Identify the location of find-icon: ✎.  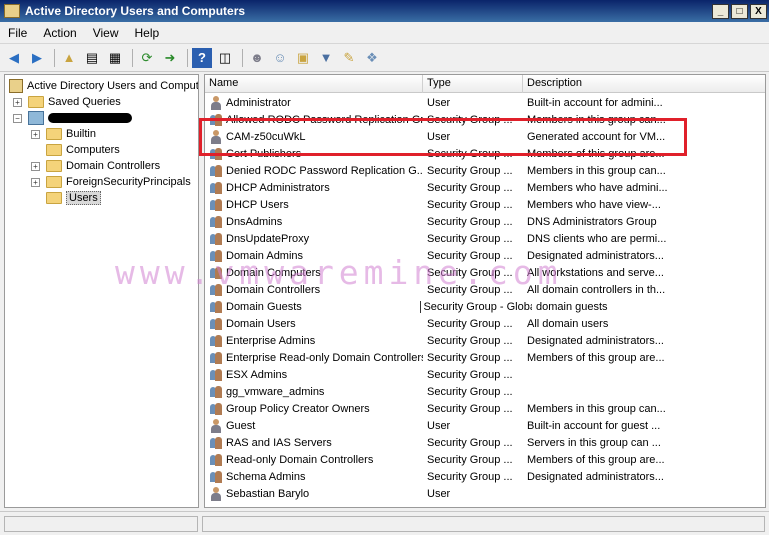
(349, 58).